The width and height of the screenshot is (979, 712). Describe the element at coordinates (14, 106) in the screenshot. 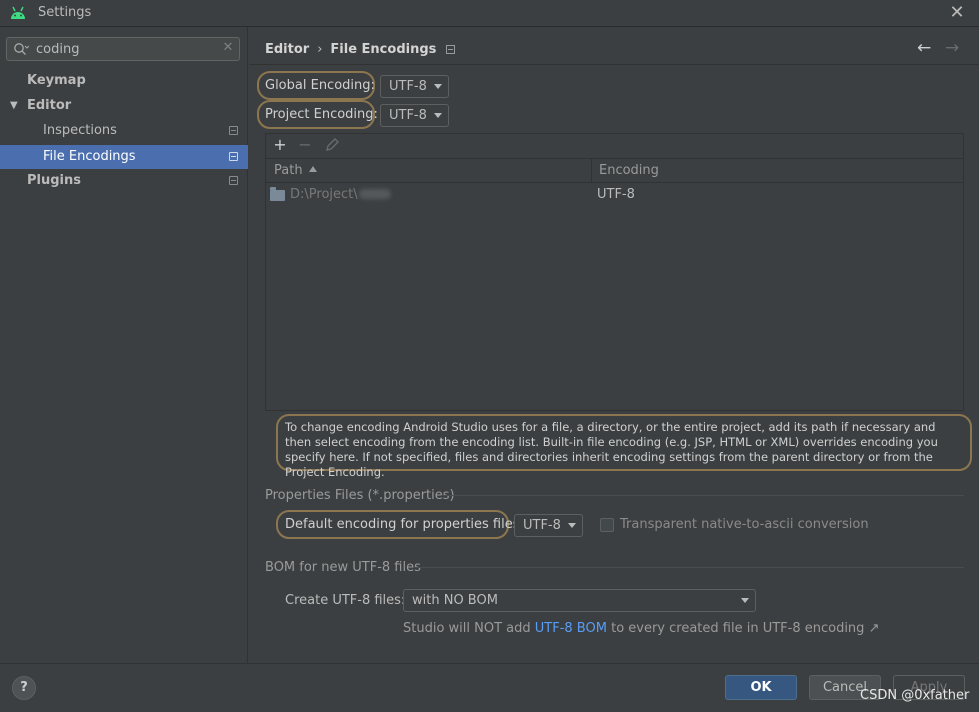

I see `chevron-down-icon: ▼` at that location.